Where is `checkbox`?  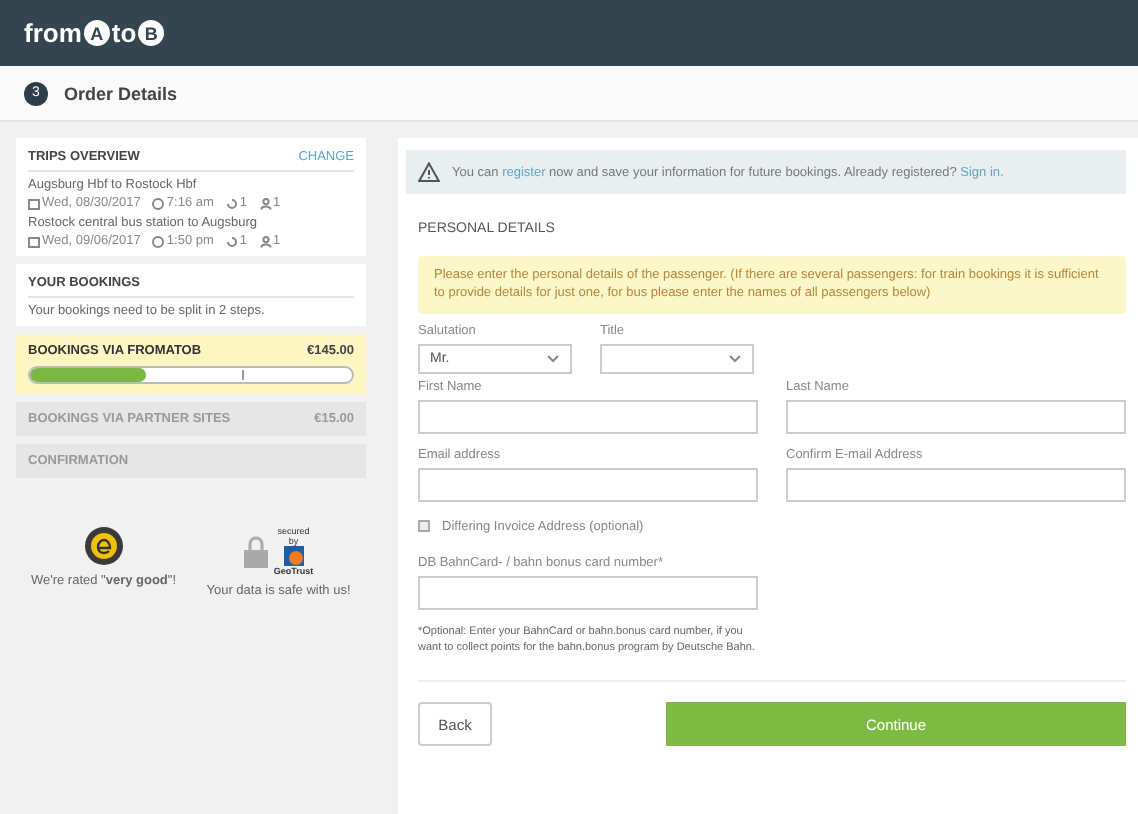
checkbox is located at coordinates (424, 526).